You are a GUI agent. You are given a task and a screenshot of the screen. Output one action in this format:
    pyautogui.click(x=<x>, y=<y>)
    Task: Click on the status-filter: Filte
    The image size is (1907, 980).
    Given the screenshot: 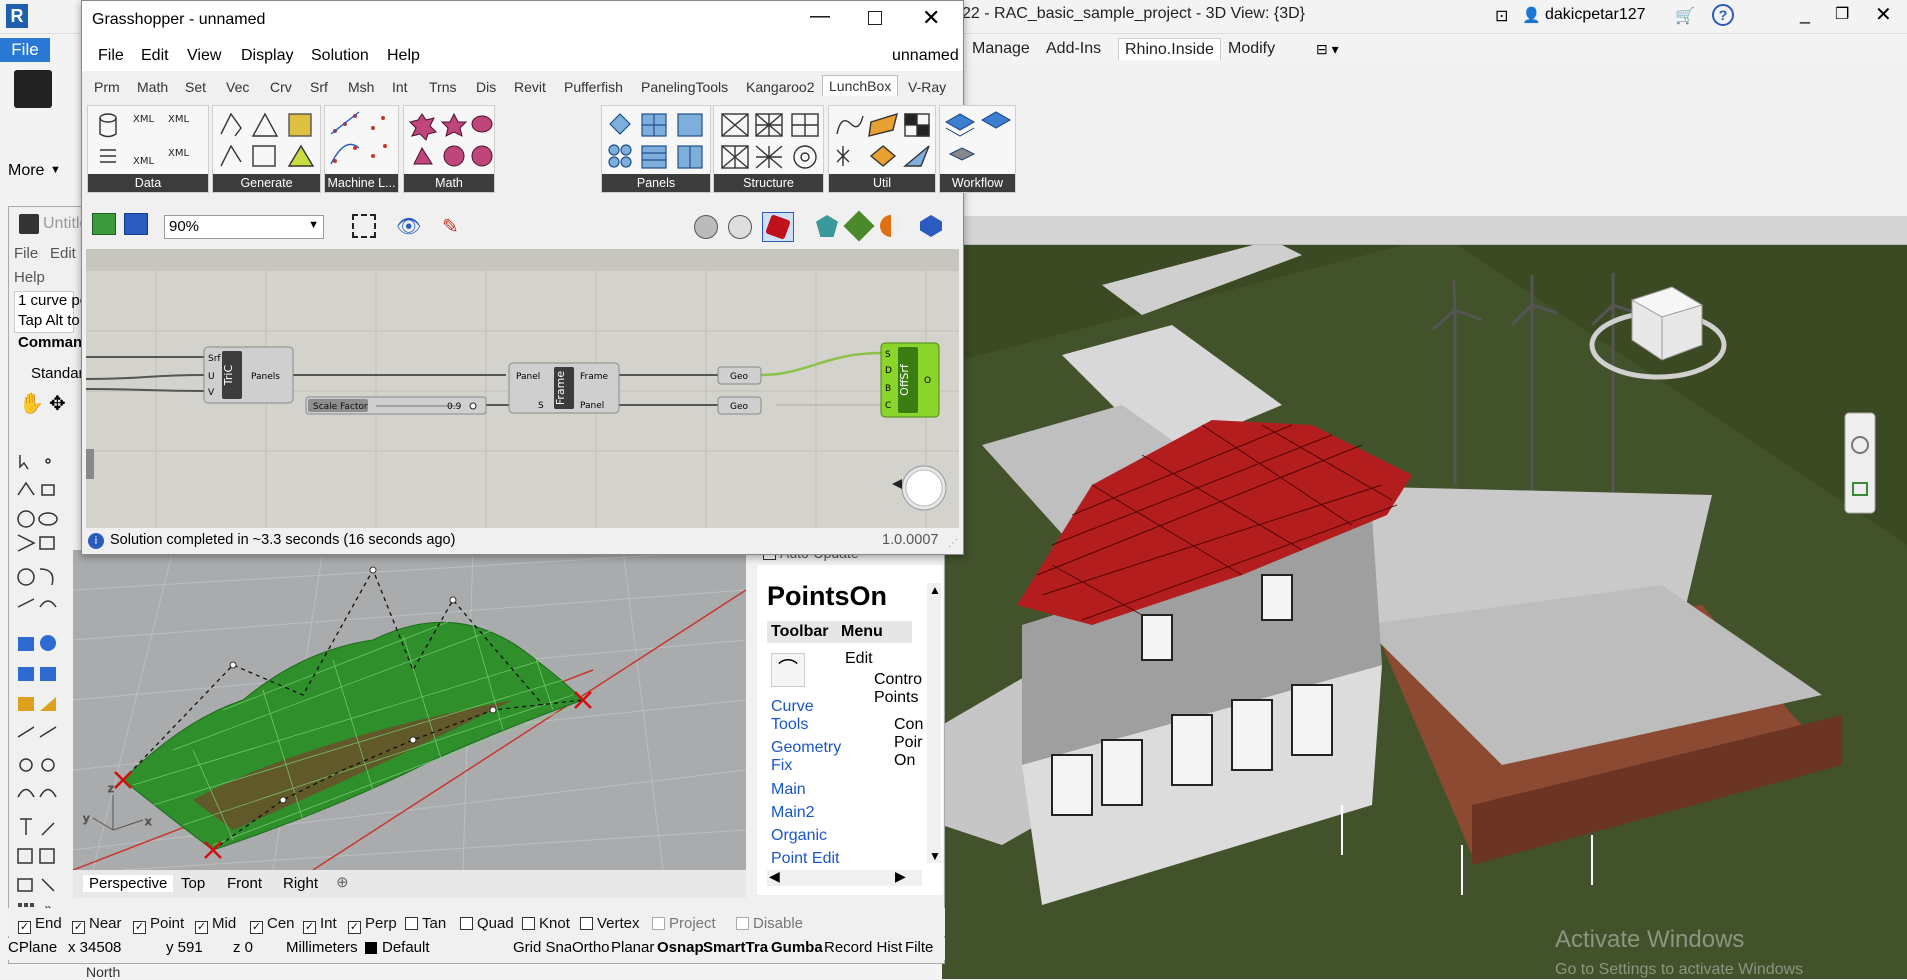 What is the action you would take?
    pyautogui.click(x=919, y=947)
    